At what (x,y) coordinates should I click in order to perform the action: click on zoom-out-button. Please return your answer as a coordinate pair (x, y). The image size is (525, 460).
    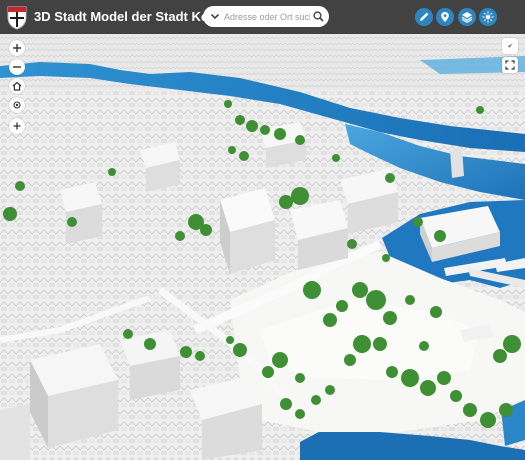
    Looking at the image, I should click on (17, 67).